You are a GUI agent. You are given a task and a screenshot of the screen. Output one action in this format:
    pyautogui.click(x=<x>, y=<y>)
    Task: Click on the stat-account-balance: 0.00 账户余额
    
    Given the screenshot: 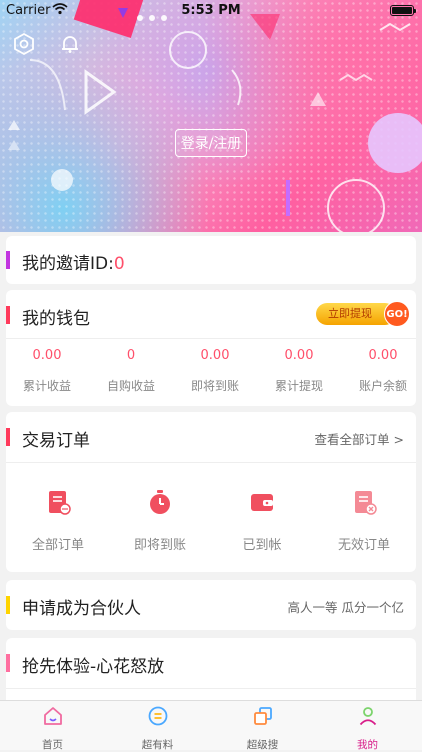 What is the action you would take?
    pyautogui.click(x=382, y=371)
    